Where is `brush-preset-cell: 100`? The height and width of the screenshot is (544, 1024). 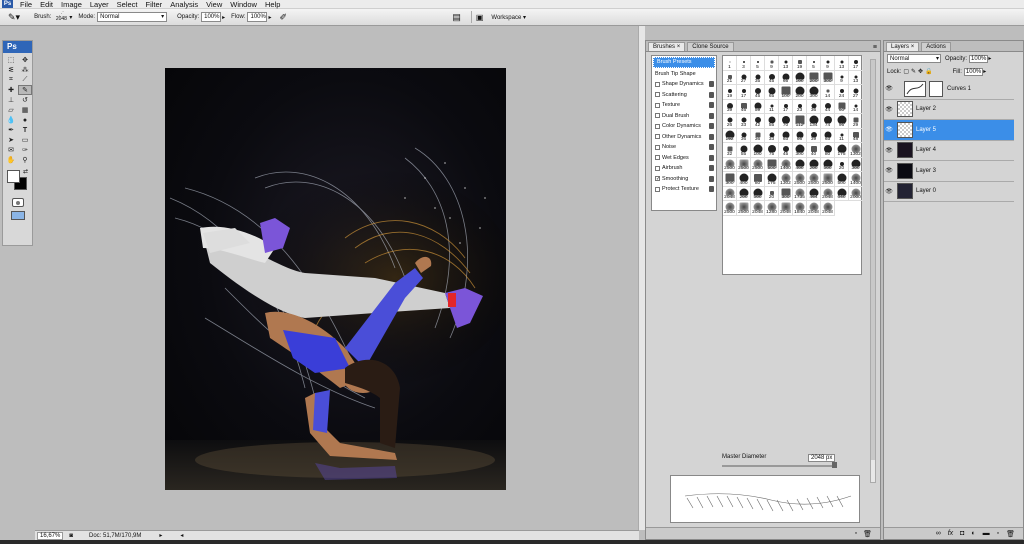
brush-preset-cell: 100 is located at coordinates (786, 92).